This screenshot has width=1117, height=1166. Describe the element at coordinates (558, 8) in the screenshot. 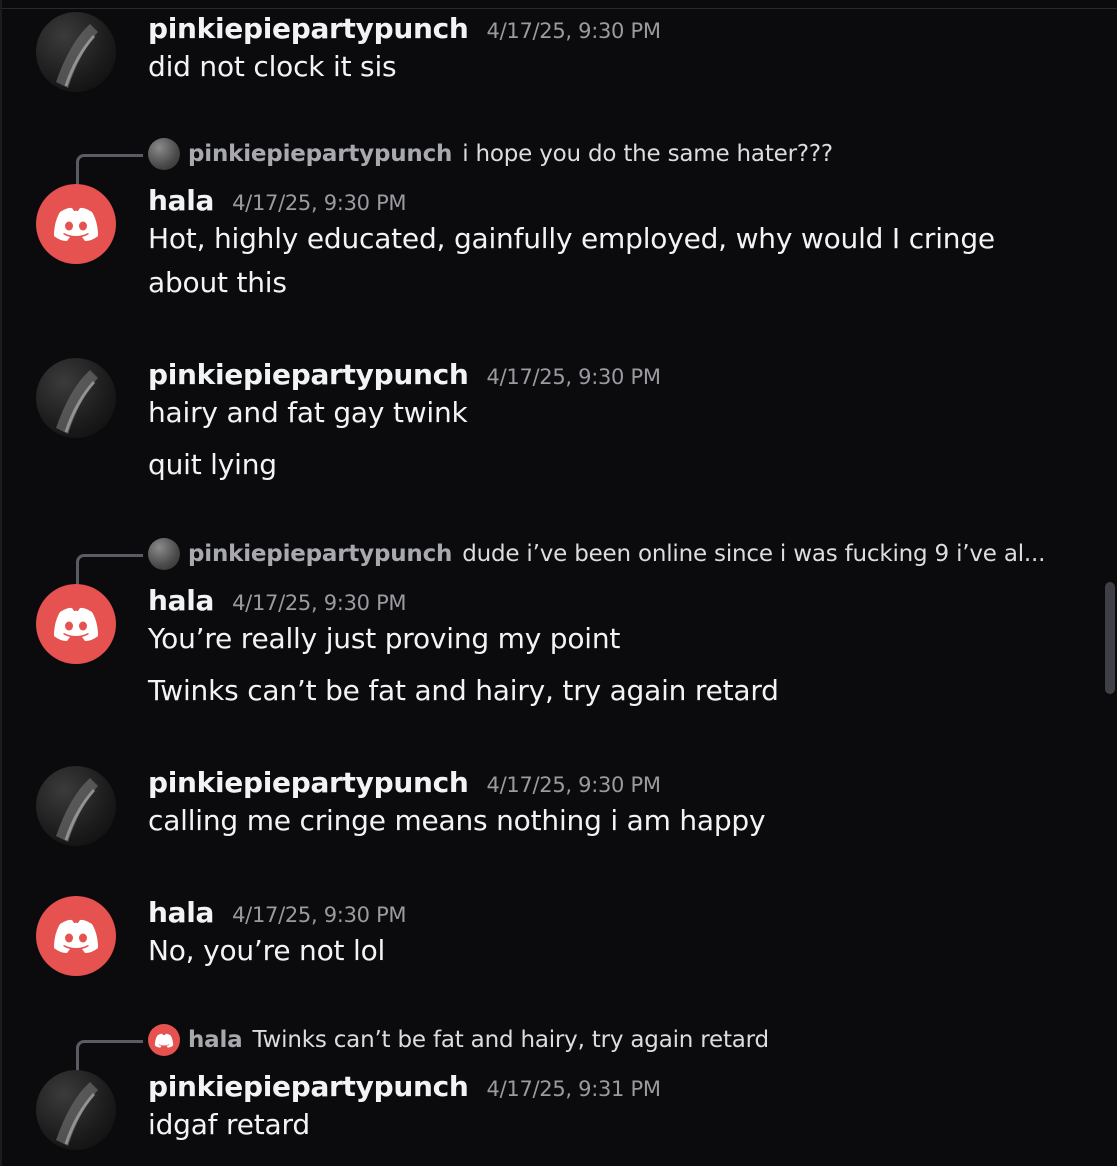

I see `top-divider` at that location.